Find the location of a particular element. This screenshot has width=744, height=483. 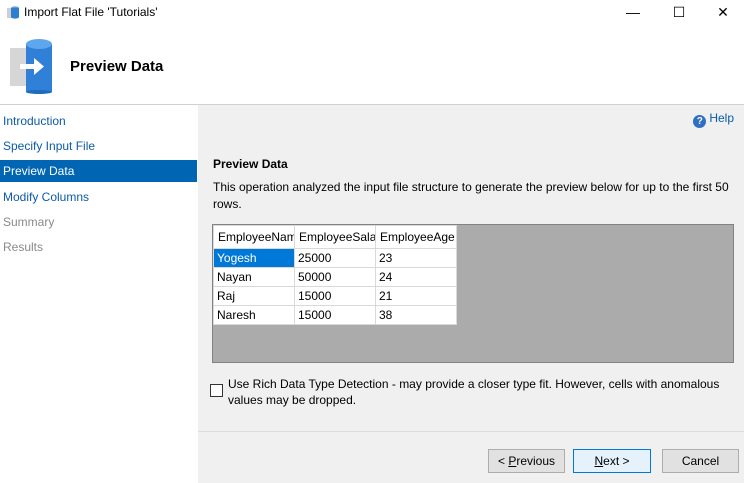

sidebar-item-specify-input-file: Specify Input File is located at coordinates (98, 146).